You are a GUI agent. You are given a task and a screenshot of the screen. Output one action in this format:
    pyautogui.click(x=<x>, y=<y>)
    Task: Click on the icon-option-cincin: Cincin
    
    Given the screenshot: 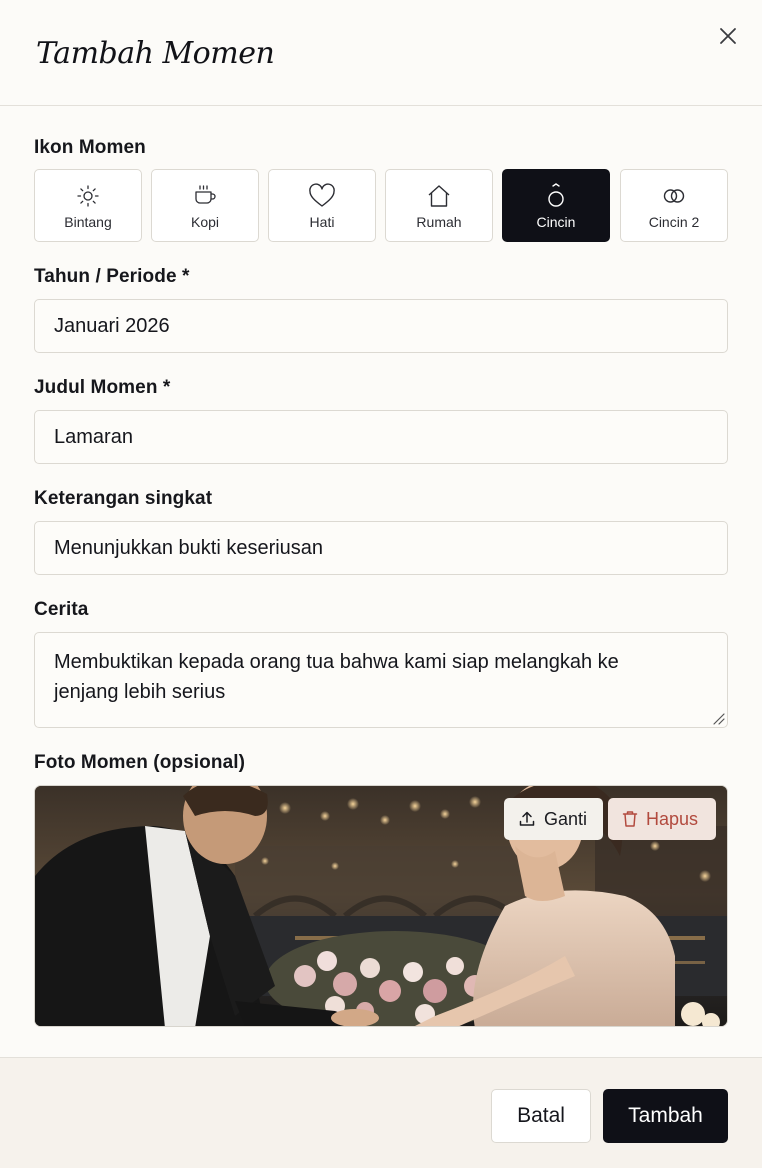 What is the action you would take?
    pyautogui.click(x=556, y=205)
    